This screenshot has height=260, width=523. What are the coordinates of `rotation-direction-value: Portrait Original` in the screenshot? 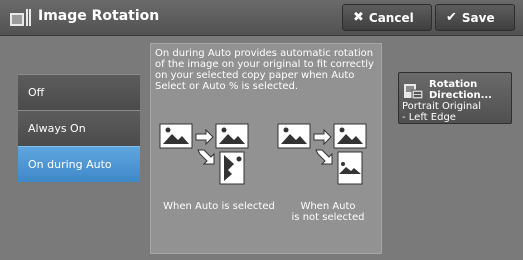 It's located at (442, 106).